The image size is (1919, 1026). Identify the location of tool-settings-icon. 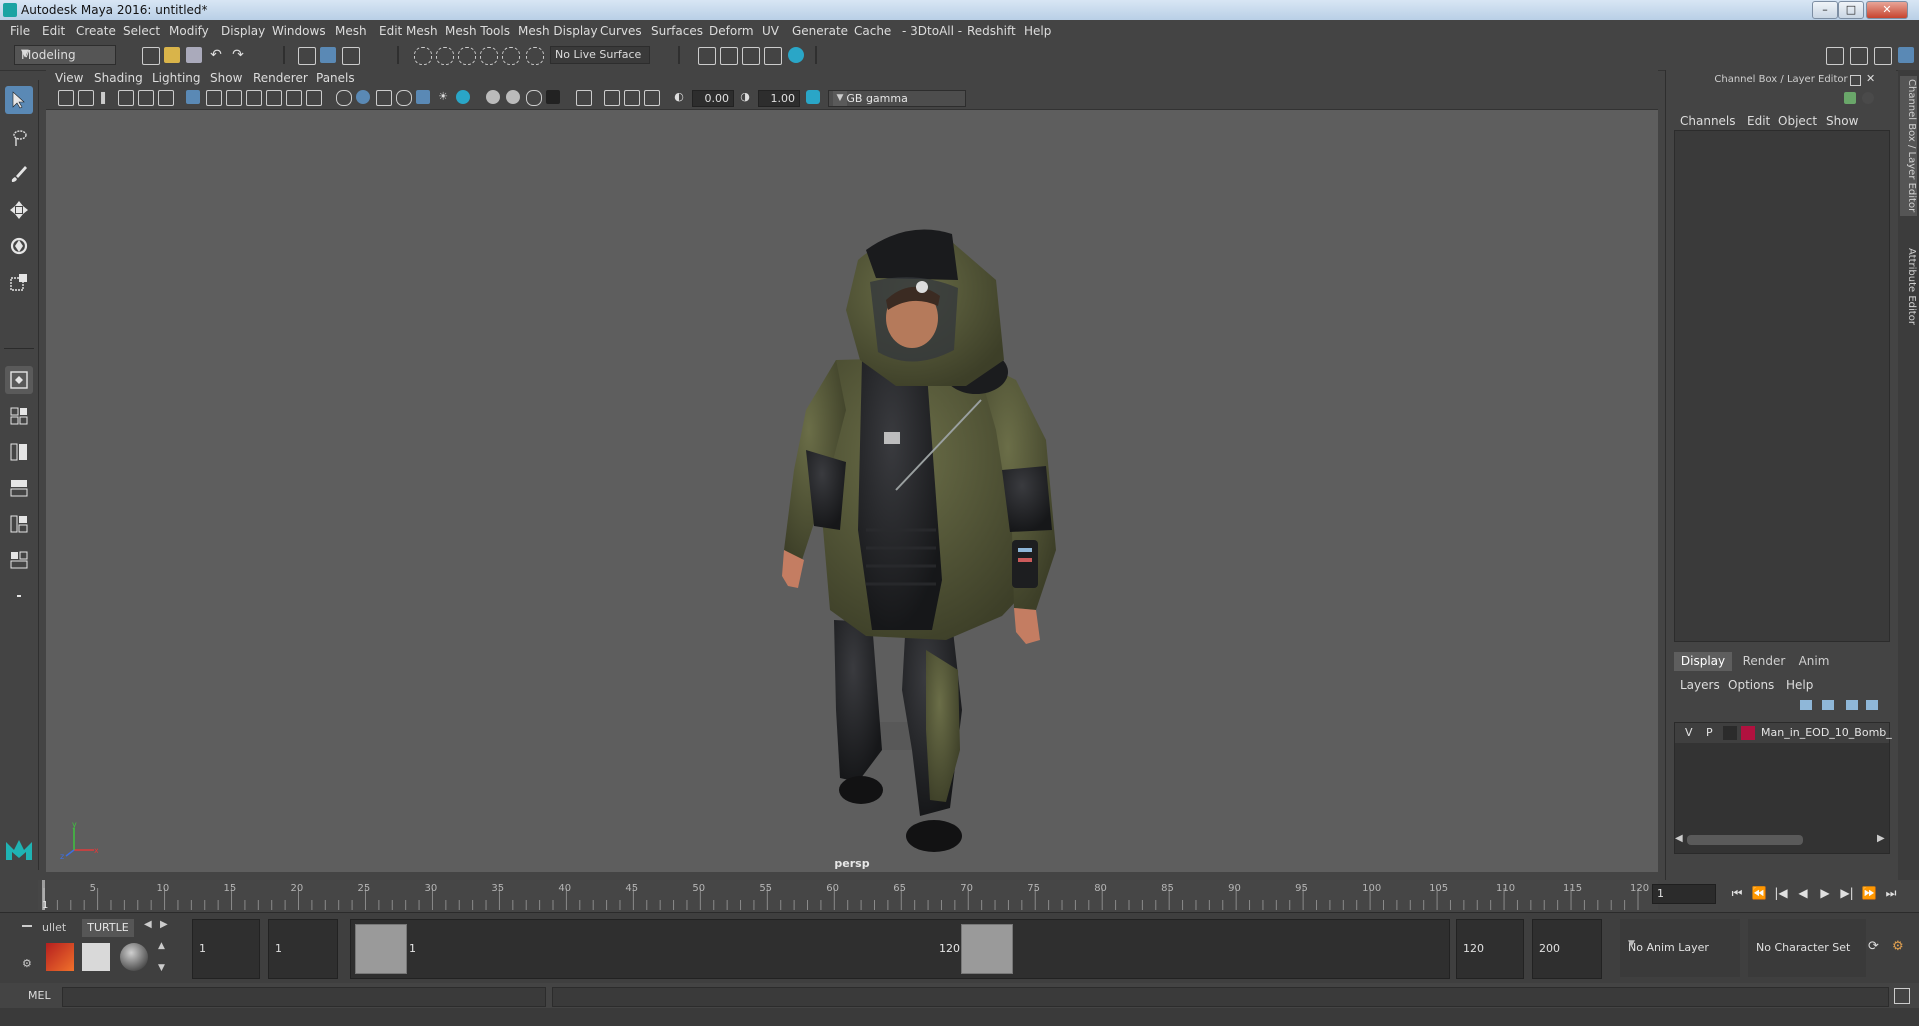
(1883, 56).